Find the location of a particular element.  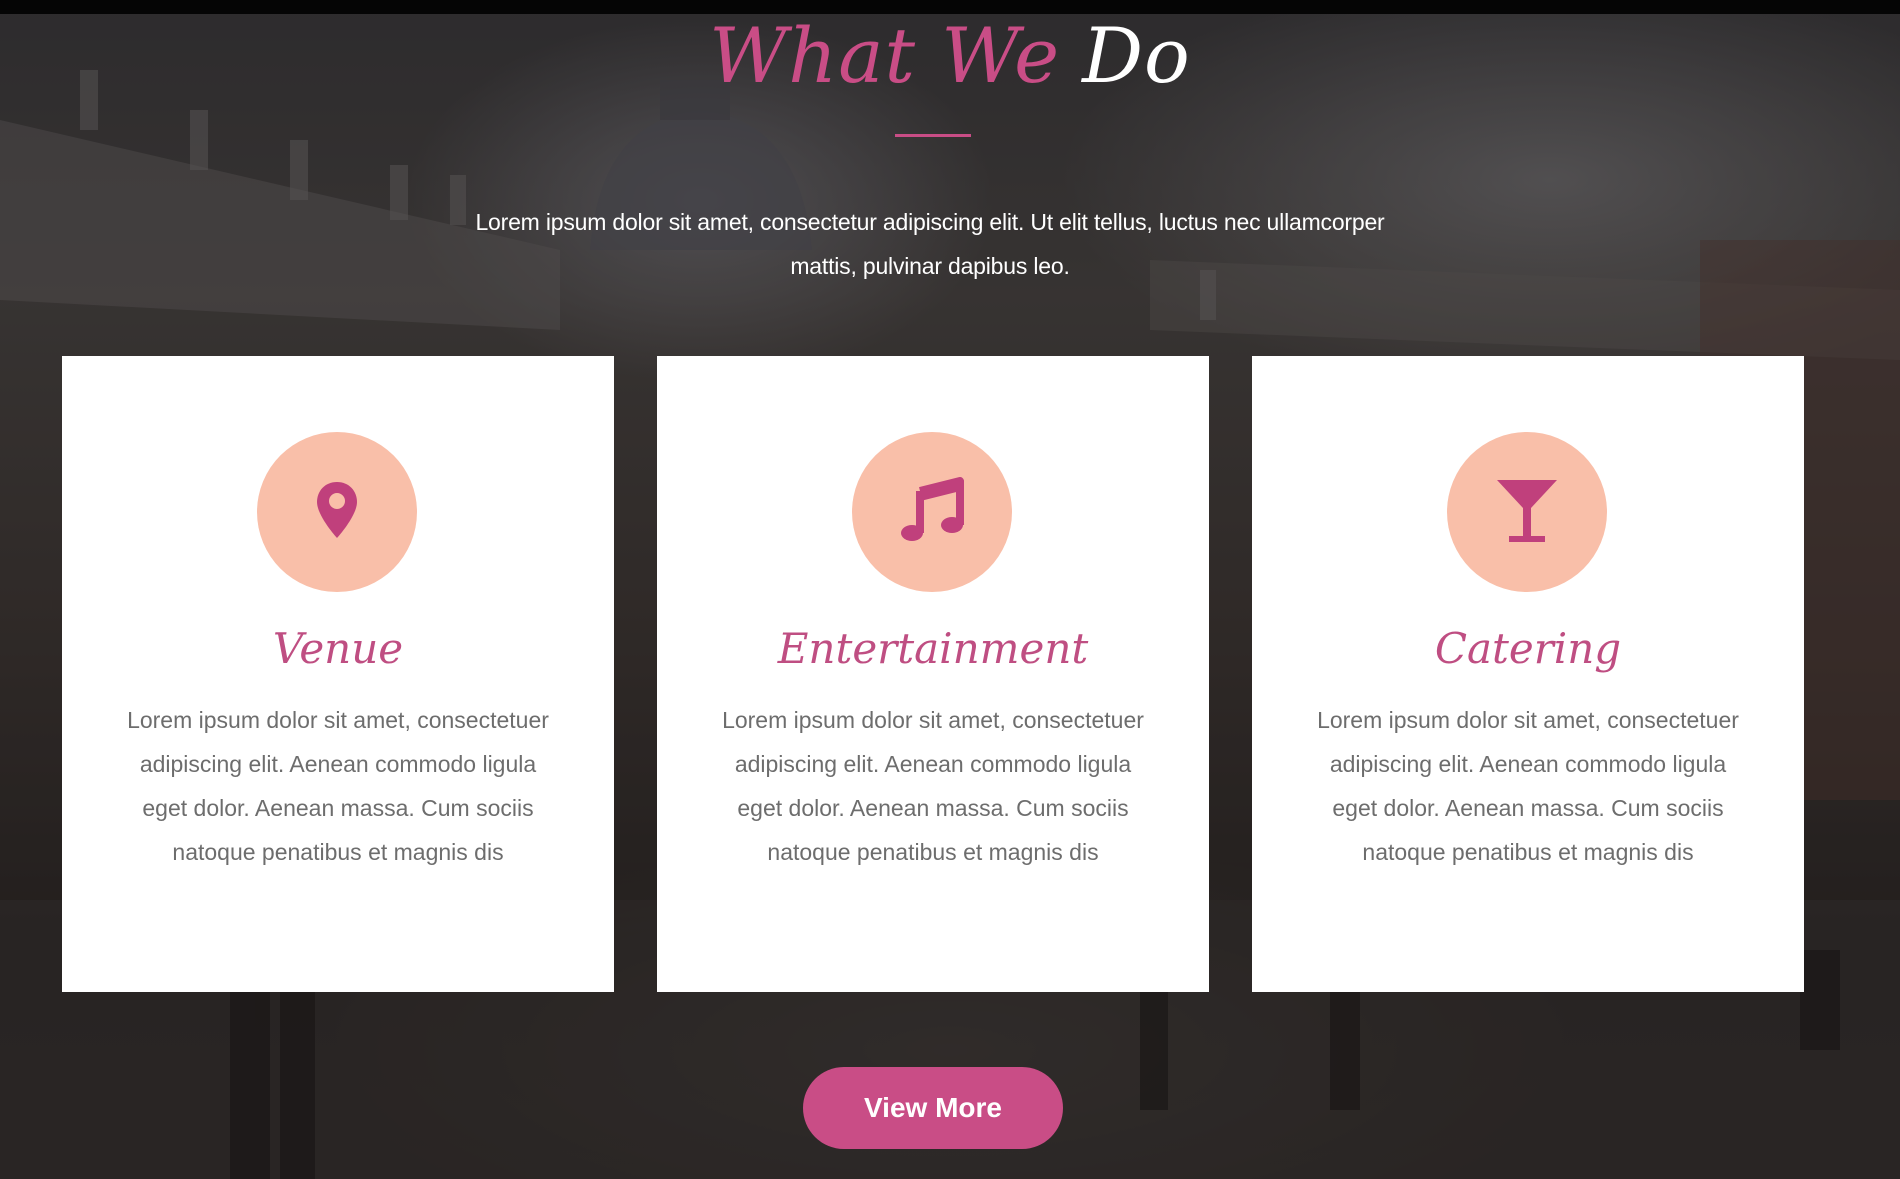

cocktail-glass-icon is located at coordinates (1527, 512).